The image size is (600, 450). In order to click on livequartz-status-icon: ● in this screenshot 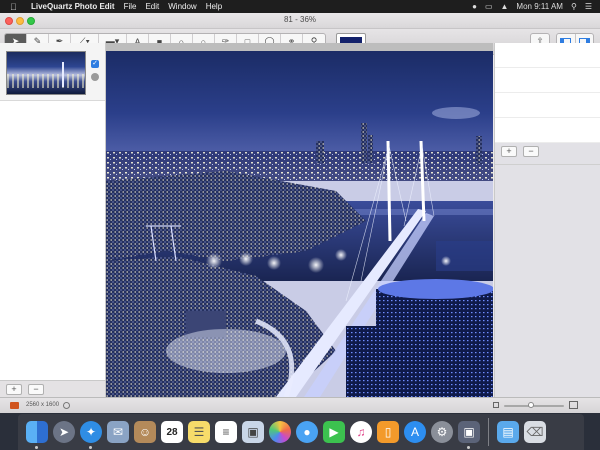, I will do `click(474, 6)`.